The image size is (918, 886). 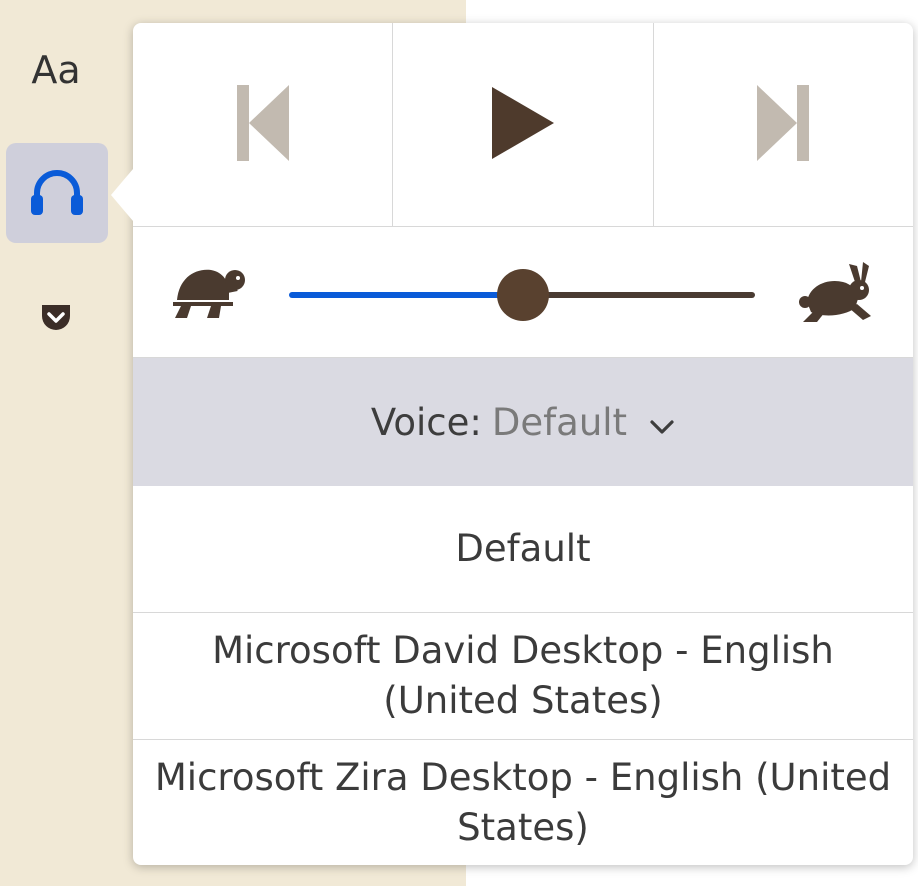 I want to click on text-settings-button: Aa, so click(x=56, y=70).